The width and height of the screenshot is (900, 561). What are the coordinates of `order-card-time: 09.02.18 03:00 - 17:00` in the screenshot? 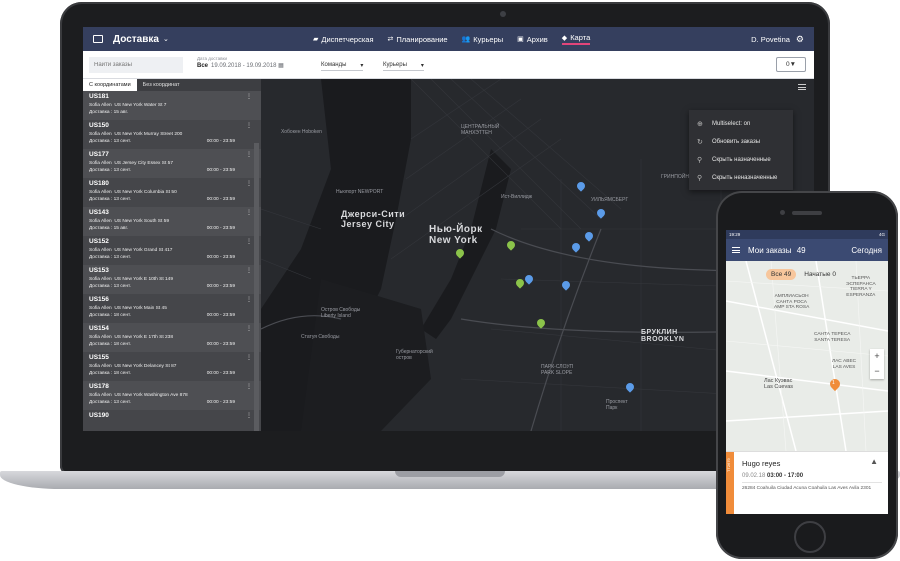 It's located at (772, 476).